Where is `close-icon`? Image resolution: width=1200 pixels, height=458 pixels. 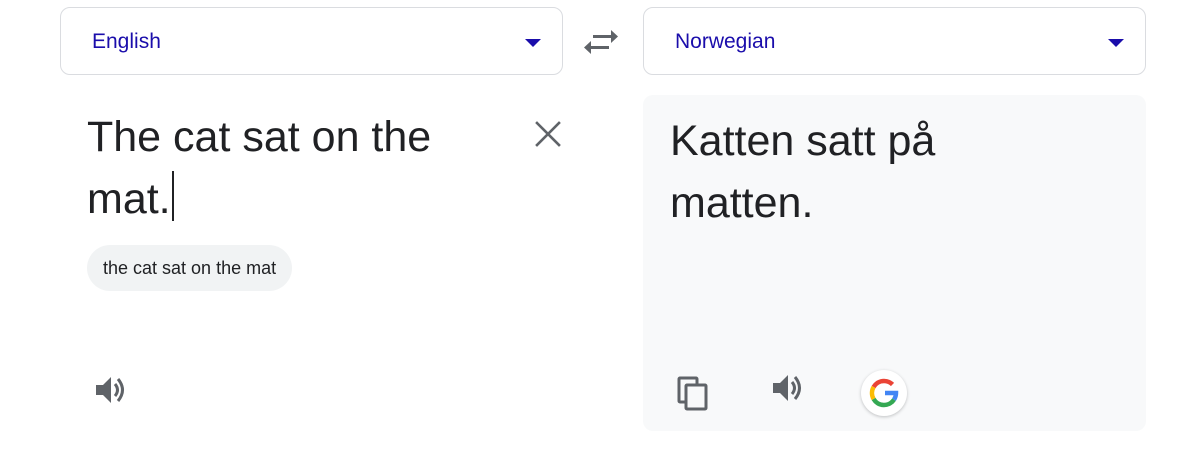
close-icon is located at coordinates (548, 134).